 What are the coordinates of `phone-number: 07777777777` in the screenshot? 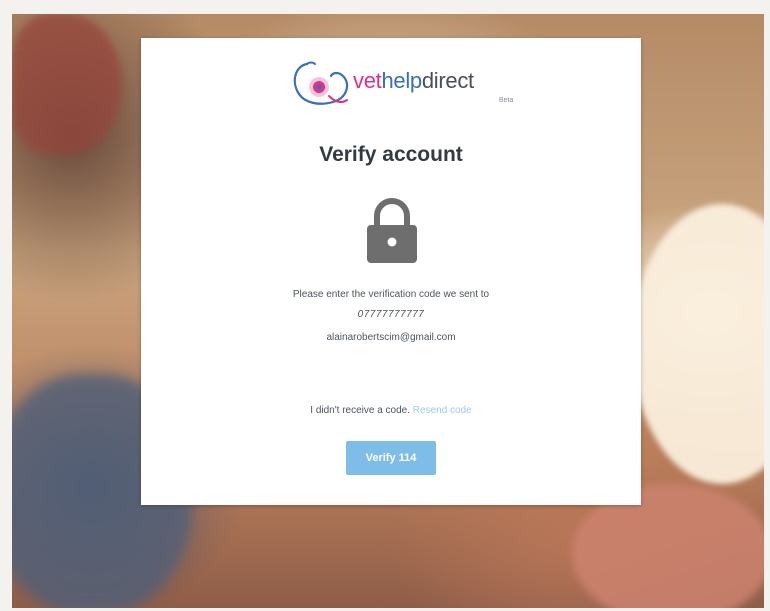 It's located at (391, 314).